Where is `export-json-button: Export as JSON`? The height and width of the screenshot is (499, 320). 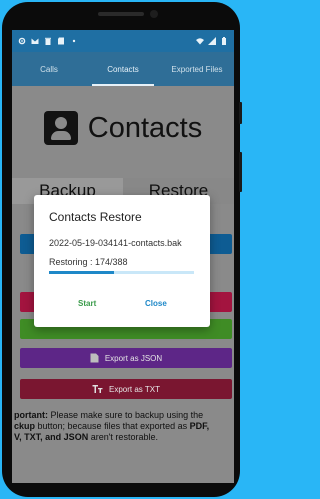
export-json-button: Export as JSON is located at coordinates (126, 358).